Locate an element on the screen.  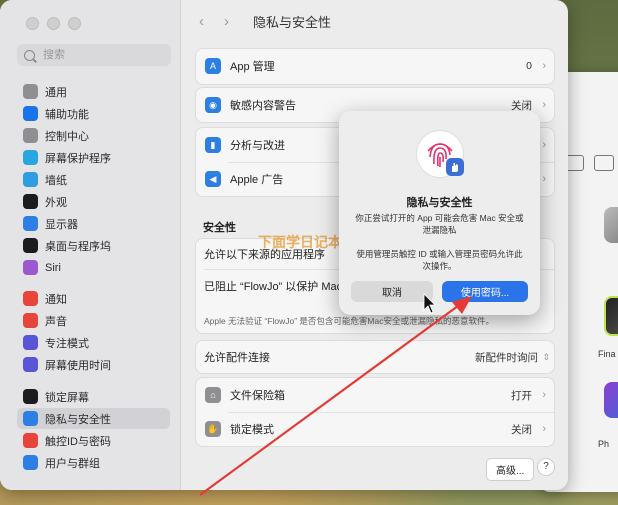
mouse-cursor-icon is located at coordinates (429, 303).